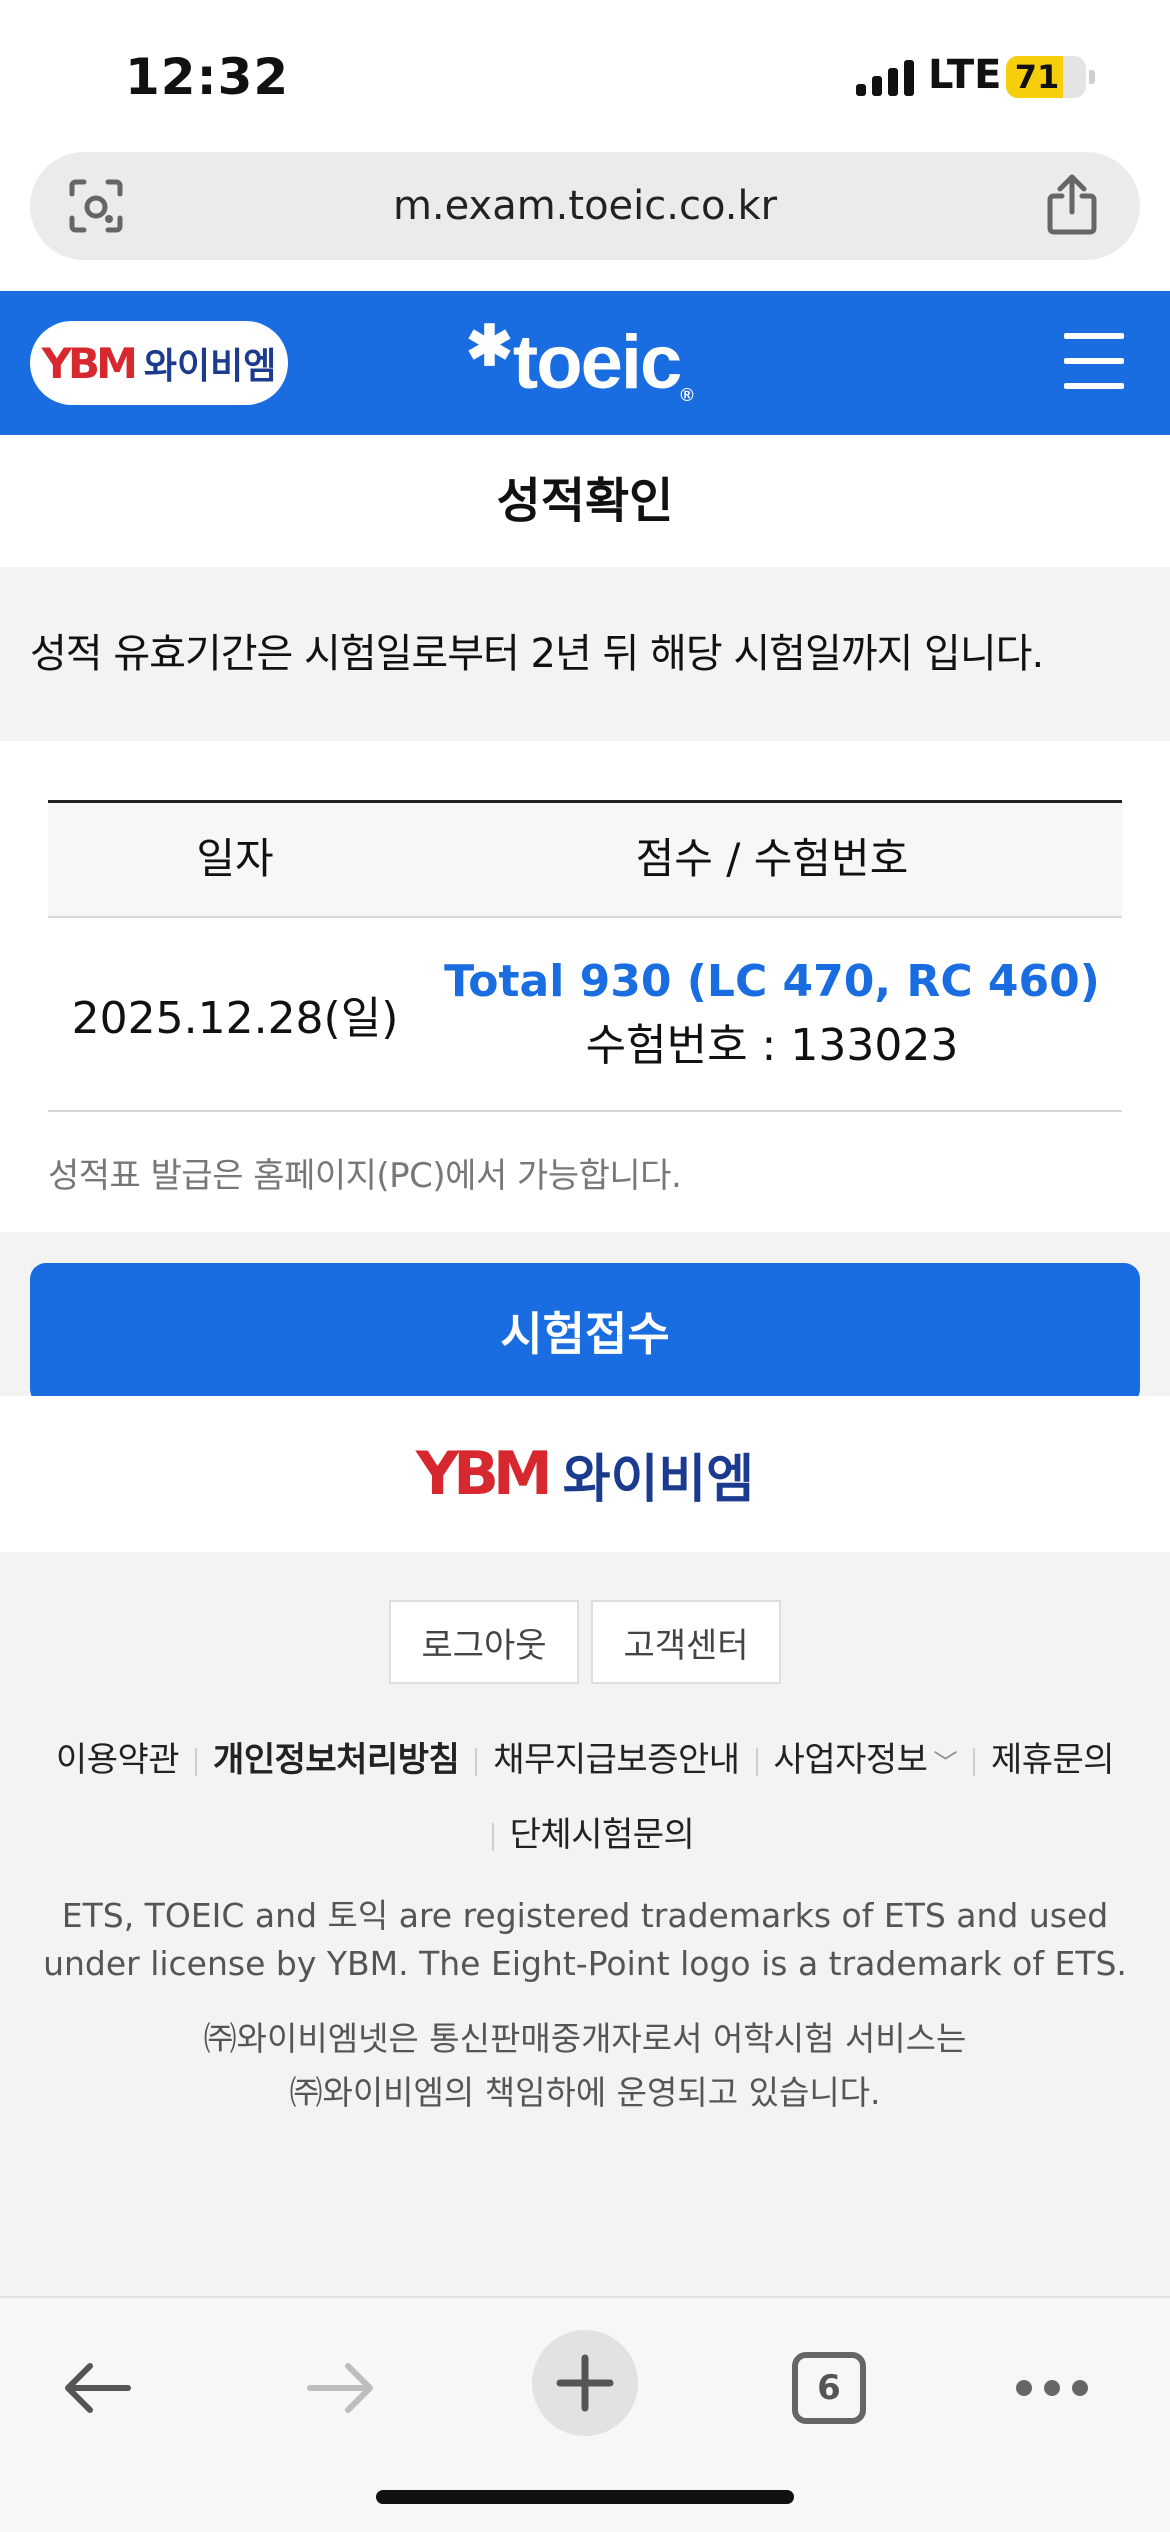  Describe the element at coordinates (118, 1760) in the screenshot. I see `footer-link-terms: 이용약관` at that location.